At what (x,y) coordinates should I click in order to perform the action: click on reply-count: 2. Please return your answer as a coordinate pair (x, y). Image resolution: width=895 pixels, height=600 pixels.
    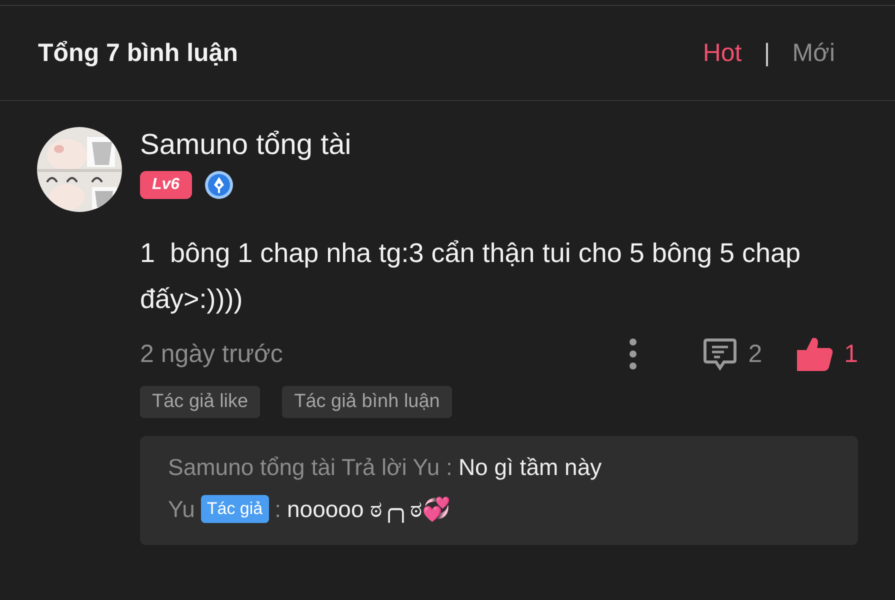
    Looking at the image, I should click on (755, 354).